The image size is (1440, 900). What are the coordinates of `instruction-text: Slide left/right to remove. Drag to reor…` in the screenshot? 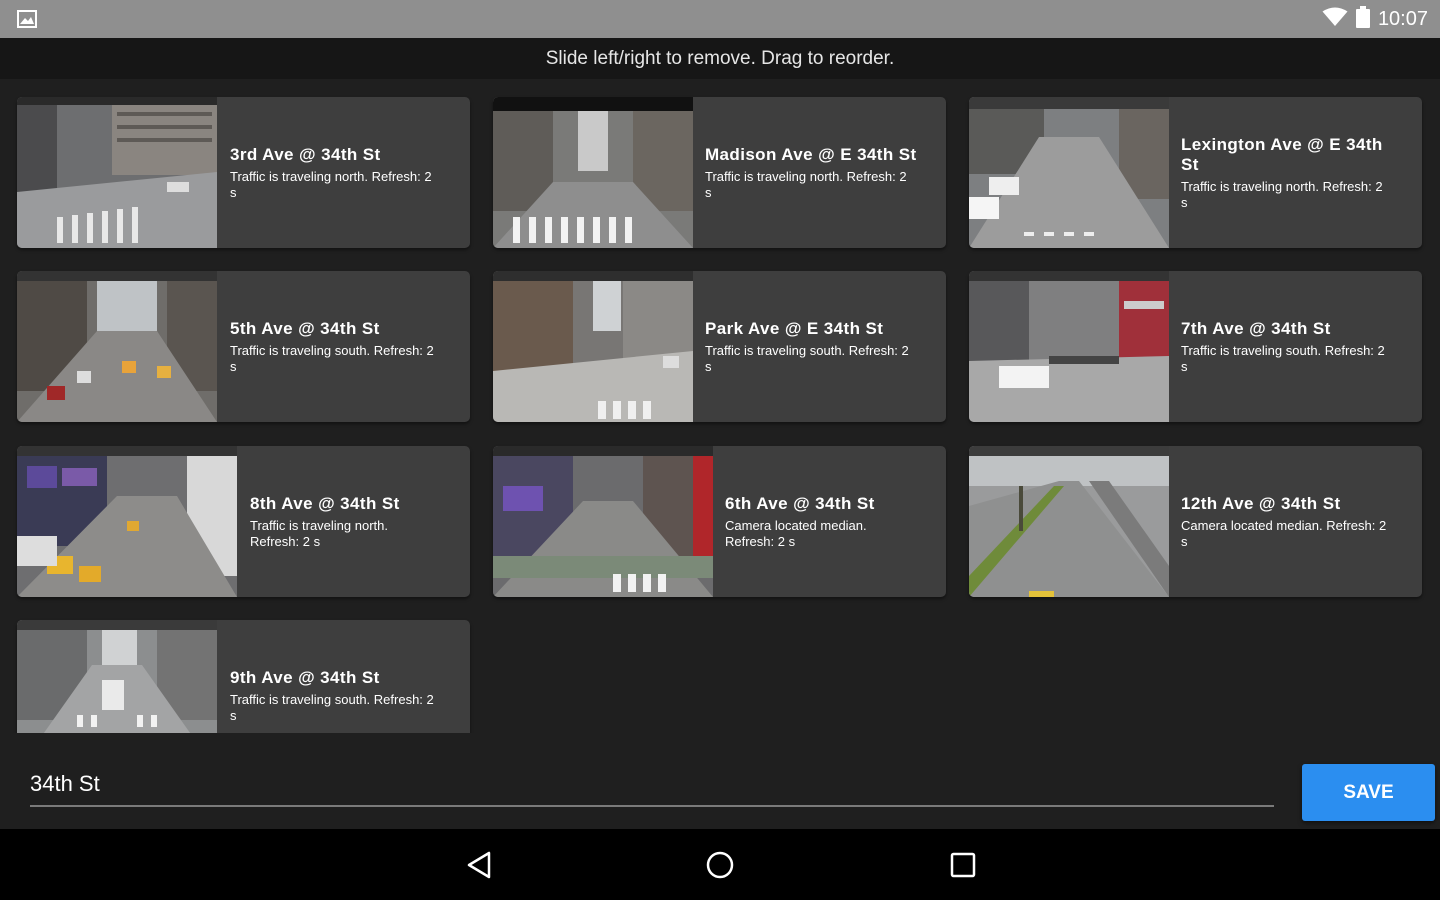 It's located at (720, 58).